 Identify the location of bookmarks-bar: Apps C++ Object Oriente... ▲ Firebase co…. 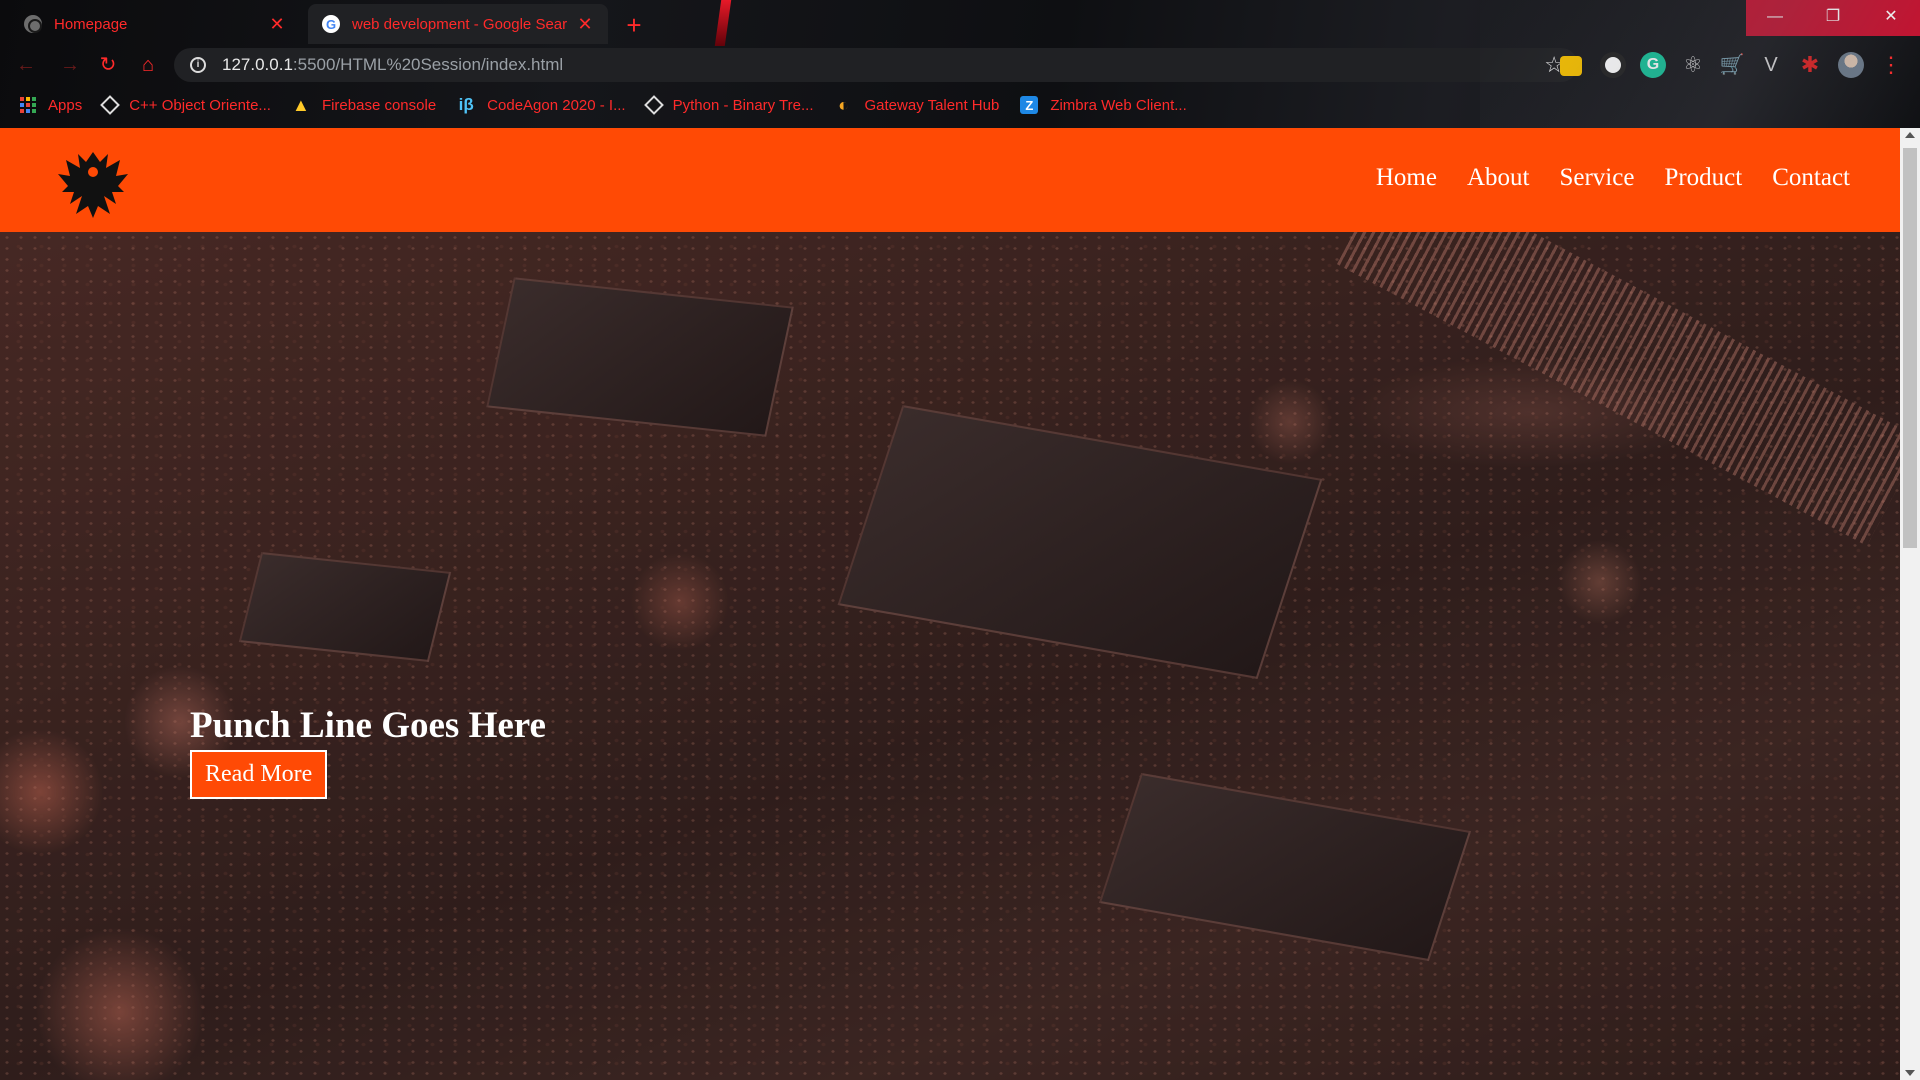
(960, 105).